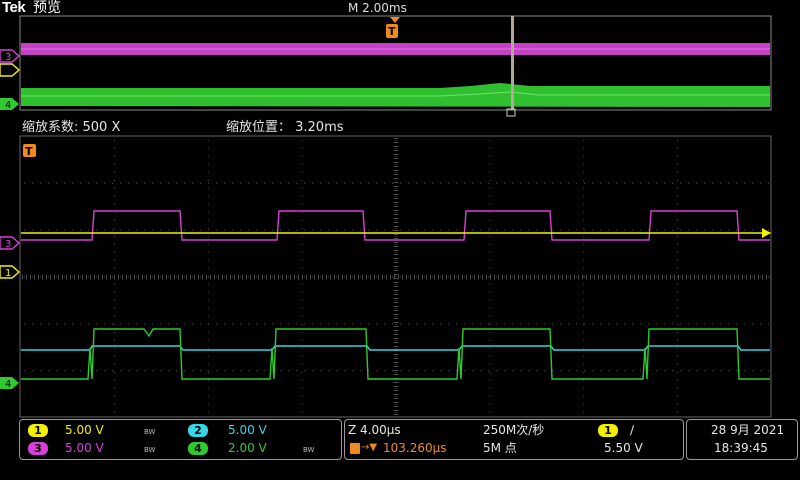 This screenshot has width=800, height=480. I want to click on svg-text: 1, so click(8, 273).